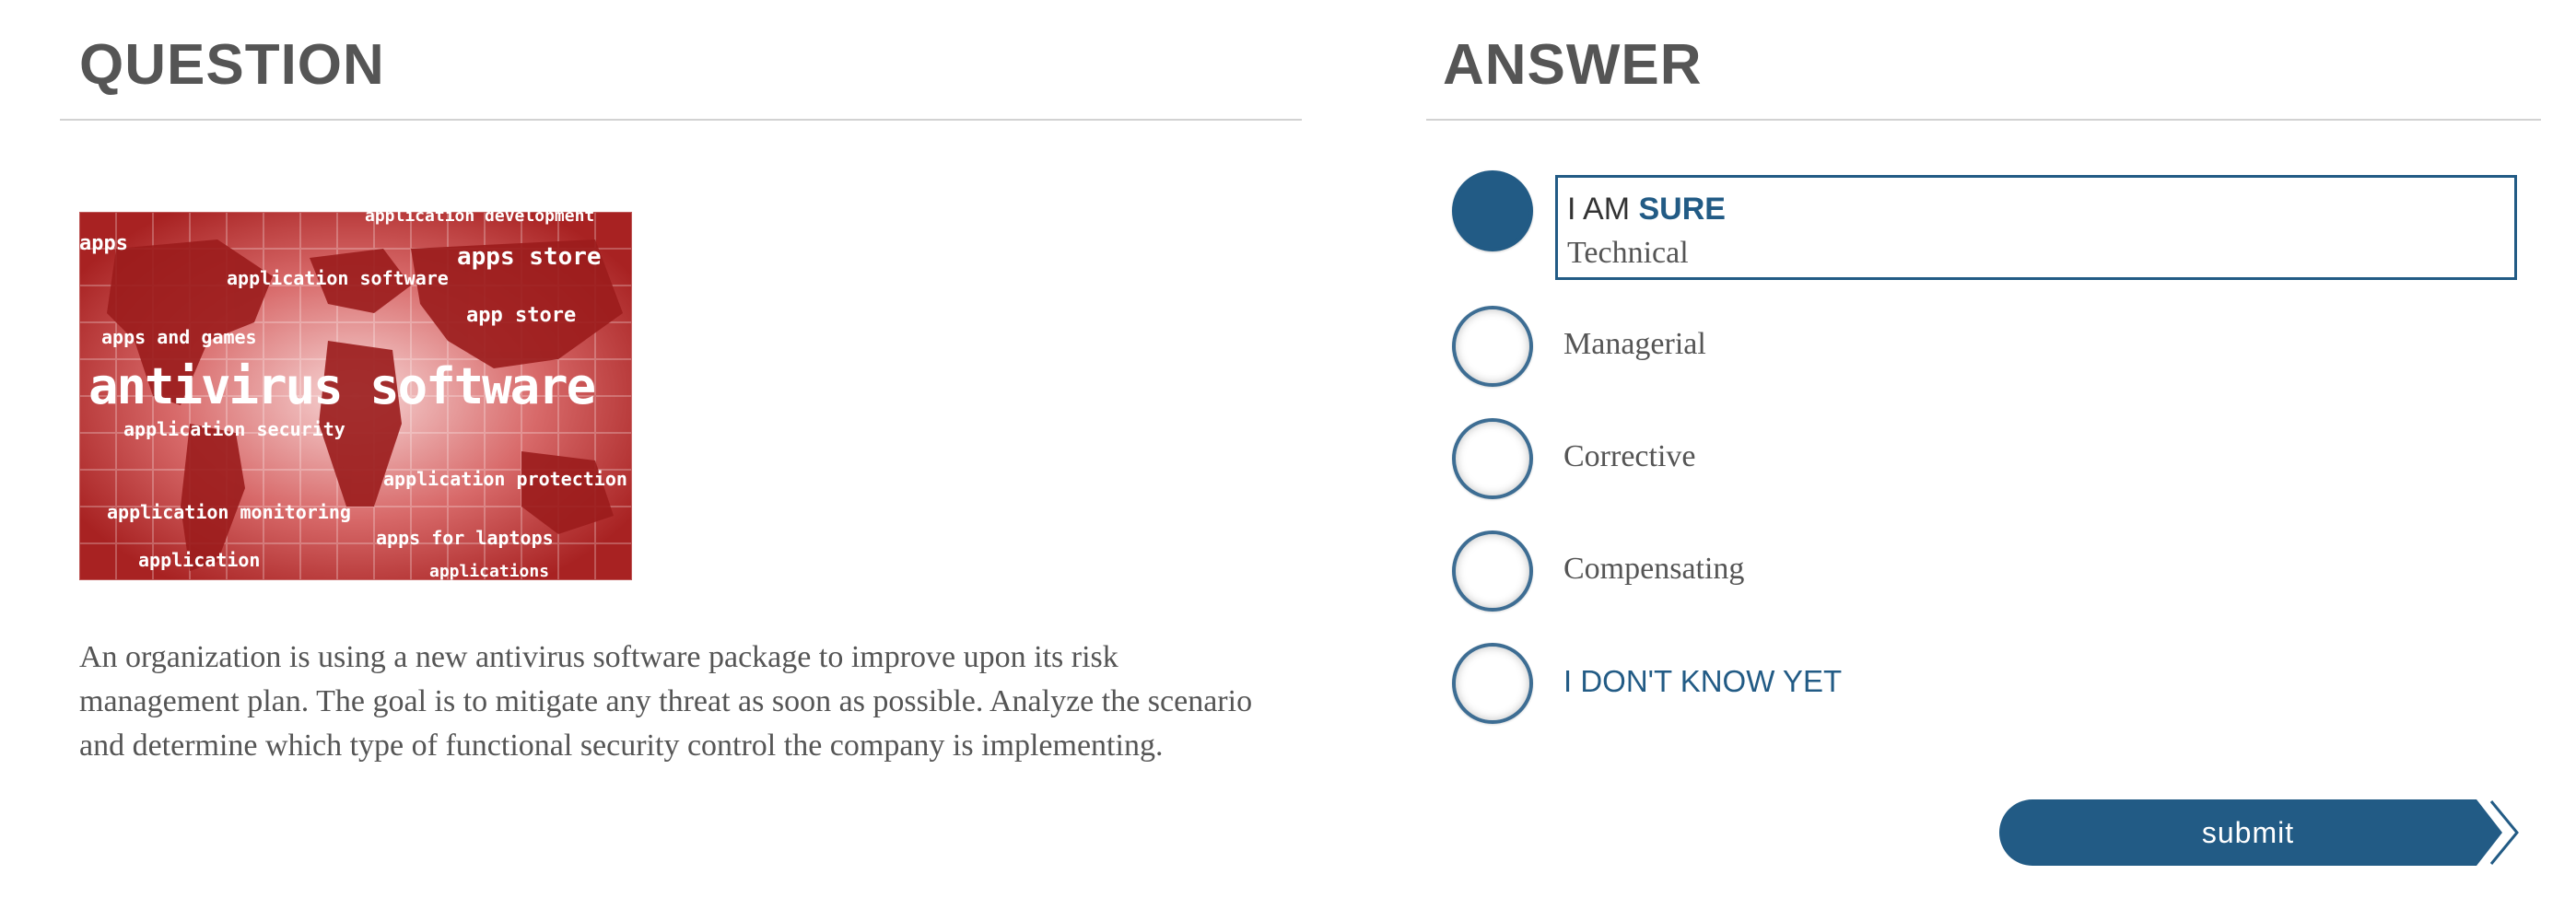 The width and height of the screenshot is (2576, 921). I want to click on image-tag-1: application development, so click(480, 219).